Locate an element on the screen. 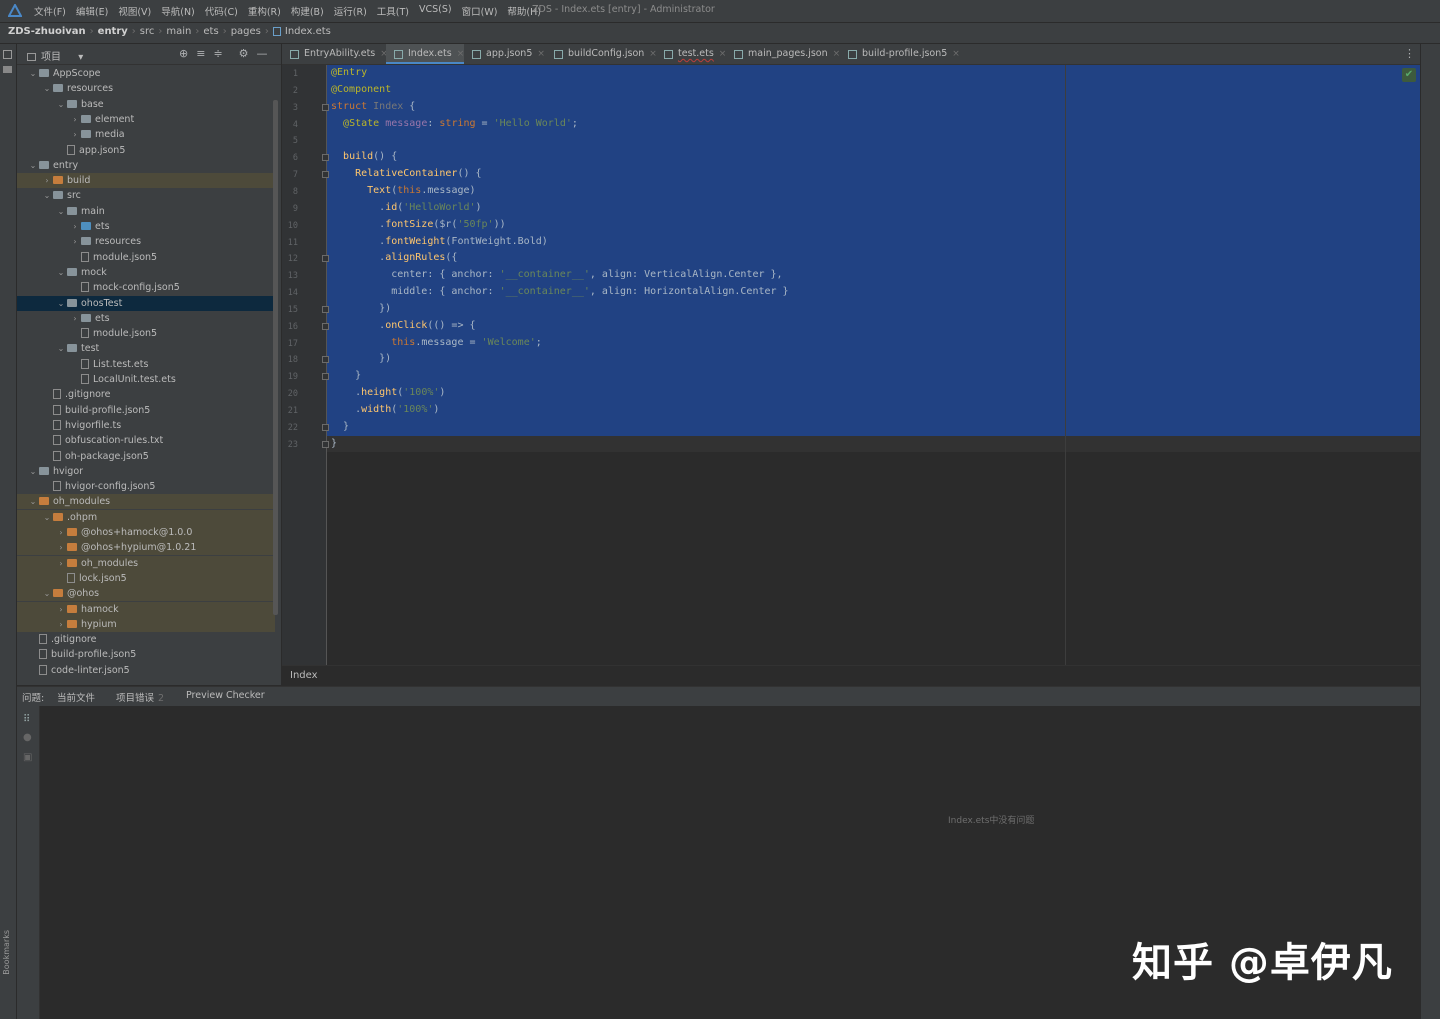 Image resolution: width=1440 pixels, height=1019 pixels. breadcrumb-item: ZDS-zhuoivan is located at coordinates (47, 31).